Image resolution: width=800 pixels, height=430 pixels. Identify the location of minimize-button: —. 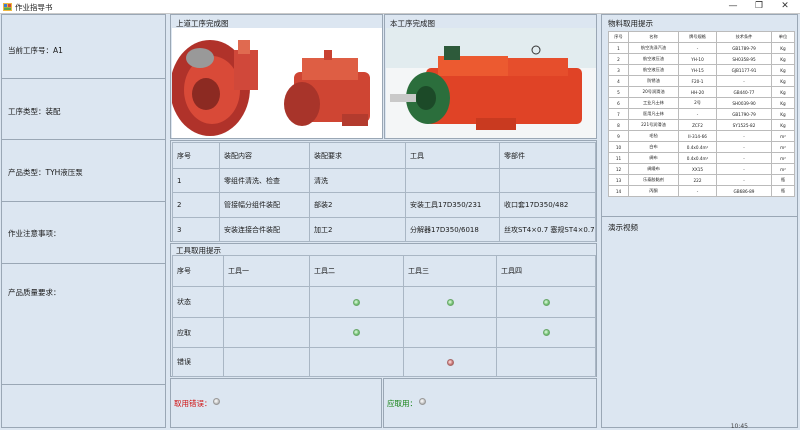
(733, 7).